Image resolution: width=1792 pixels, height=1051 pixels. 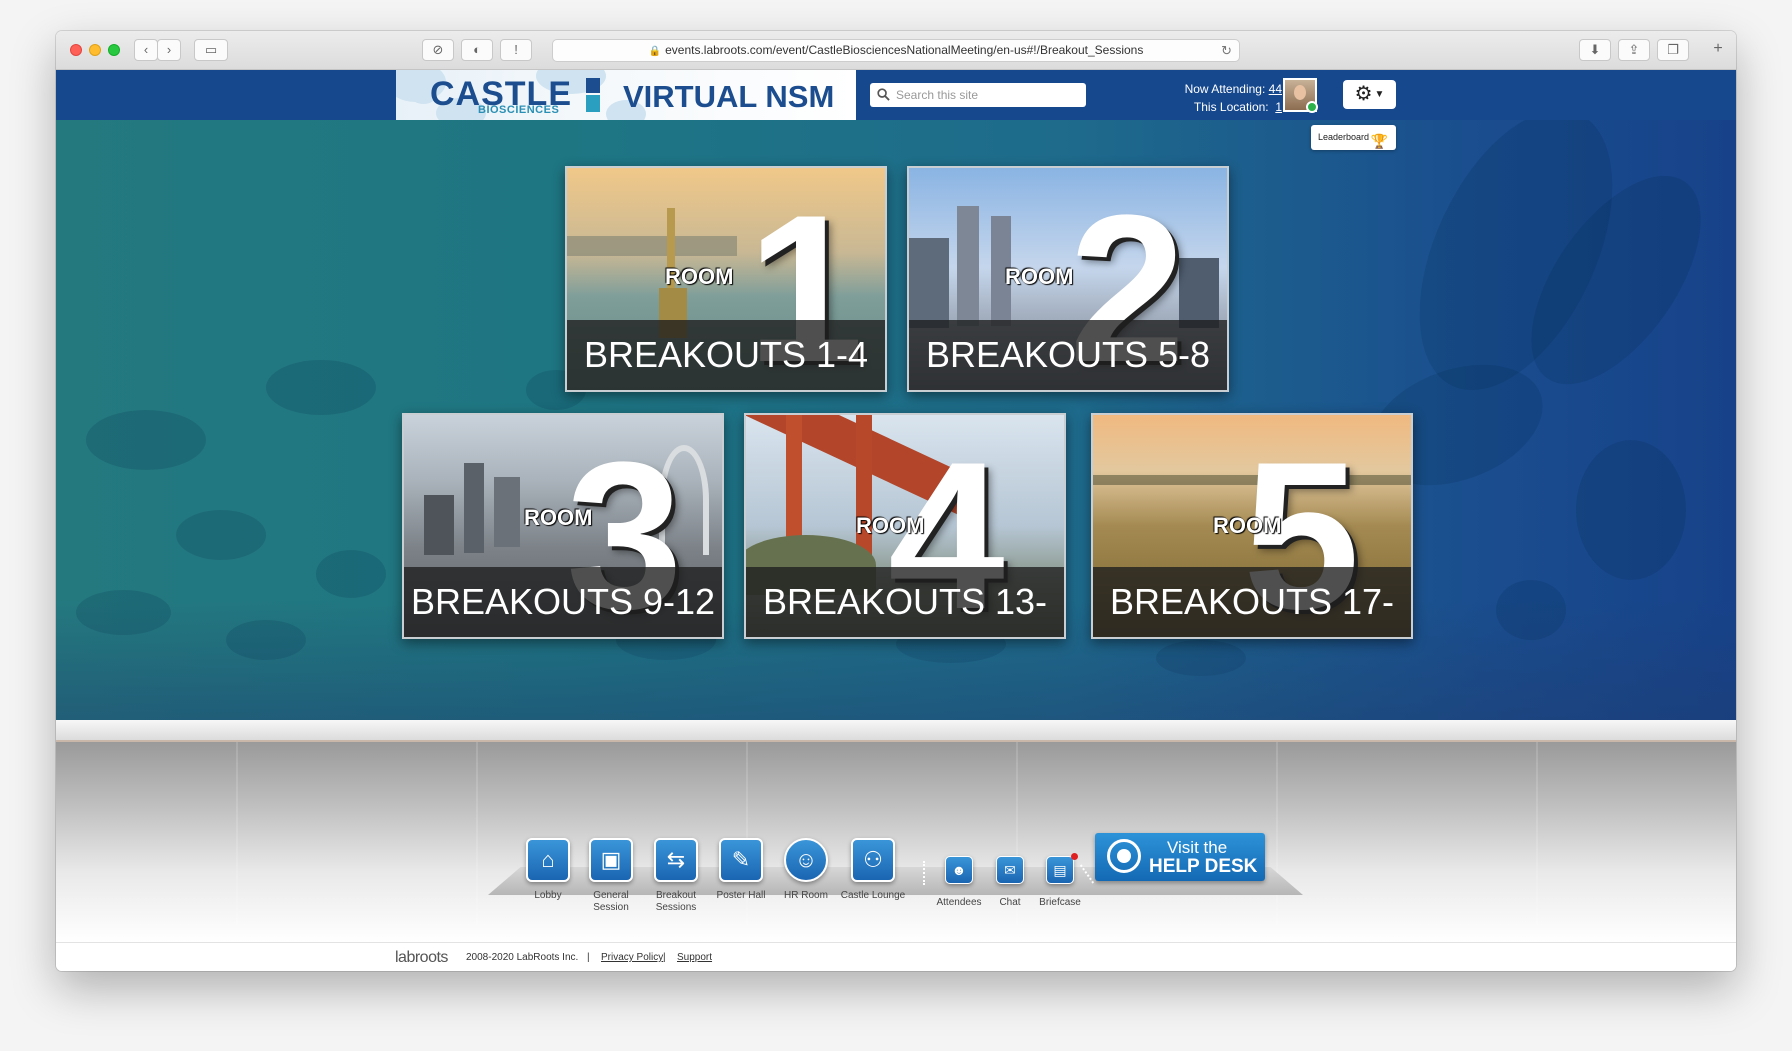 I want to click on nav-lobby: ⌂ Lobby, so click(x=548, y=870).